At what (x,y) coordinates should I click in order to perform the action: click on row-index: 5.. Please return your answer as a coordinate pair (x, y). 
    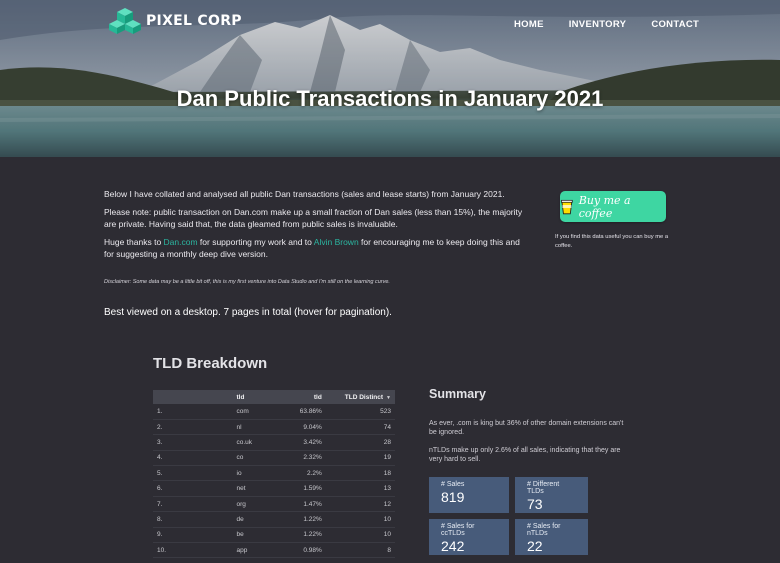
    Looking at the image, I should click on (168, 473).